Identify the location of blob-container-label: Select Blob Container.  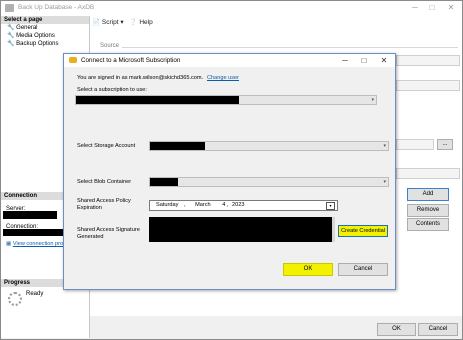
(104, 182).